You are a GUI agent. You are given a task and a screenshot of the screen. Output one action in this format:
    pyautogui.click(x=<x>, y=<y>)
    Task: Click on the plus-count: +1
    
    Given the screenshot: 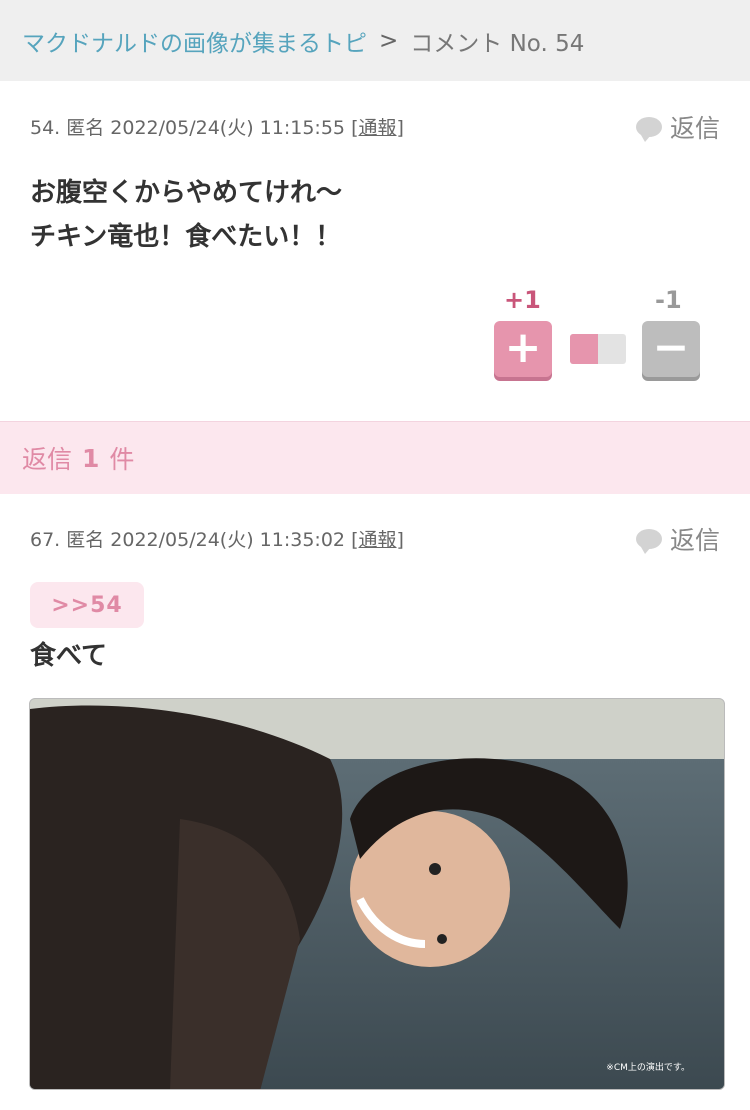 What is the action you would take?
    pyautogui.click(x=522, y=300)
    